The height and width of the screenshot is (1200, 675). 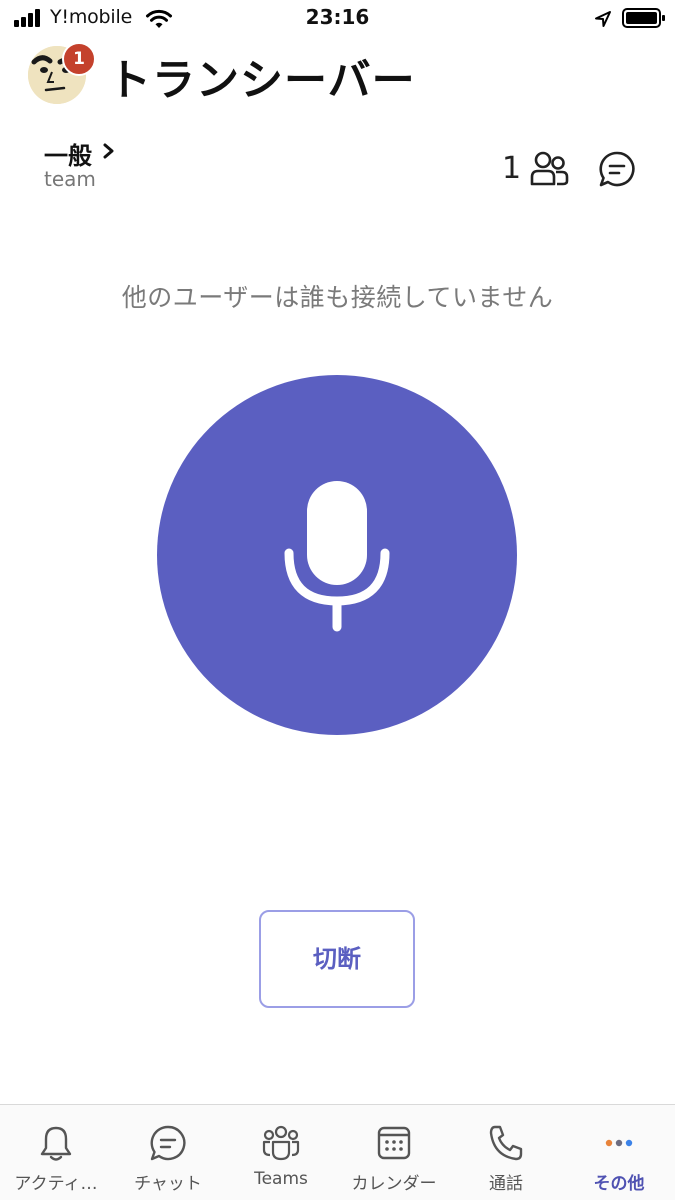 I want to click on tab-teams: Teams, so click(x=281, y=1152).